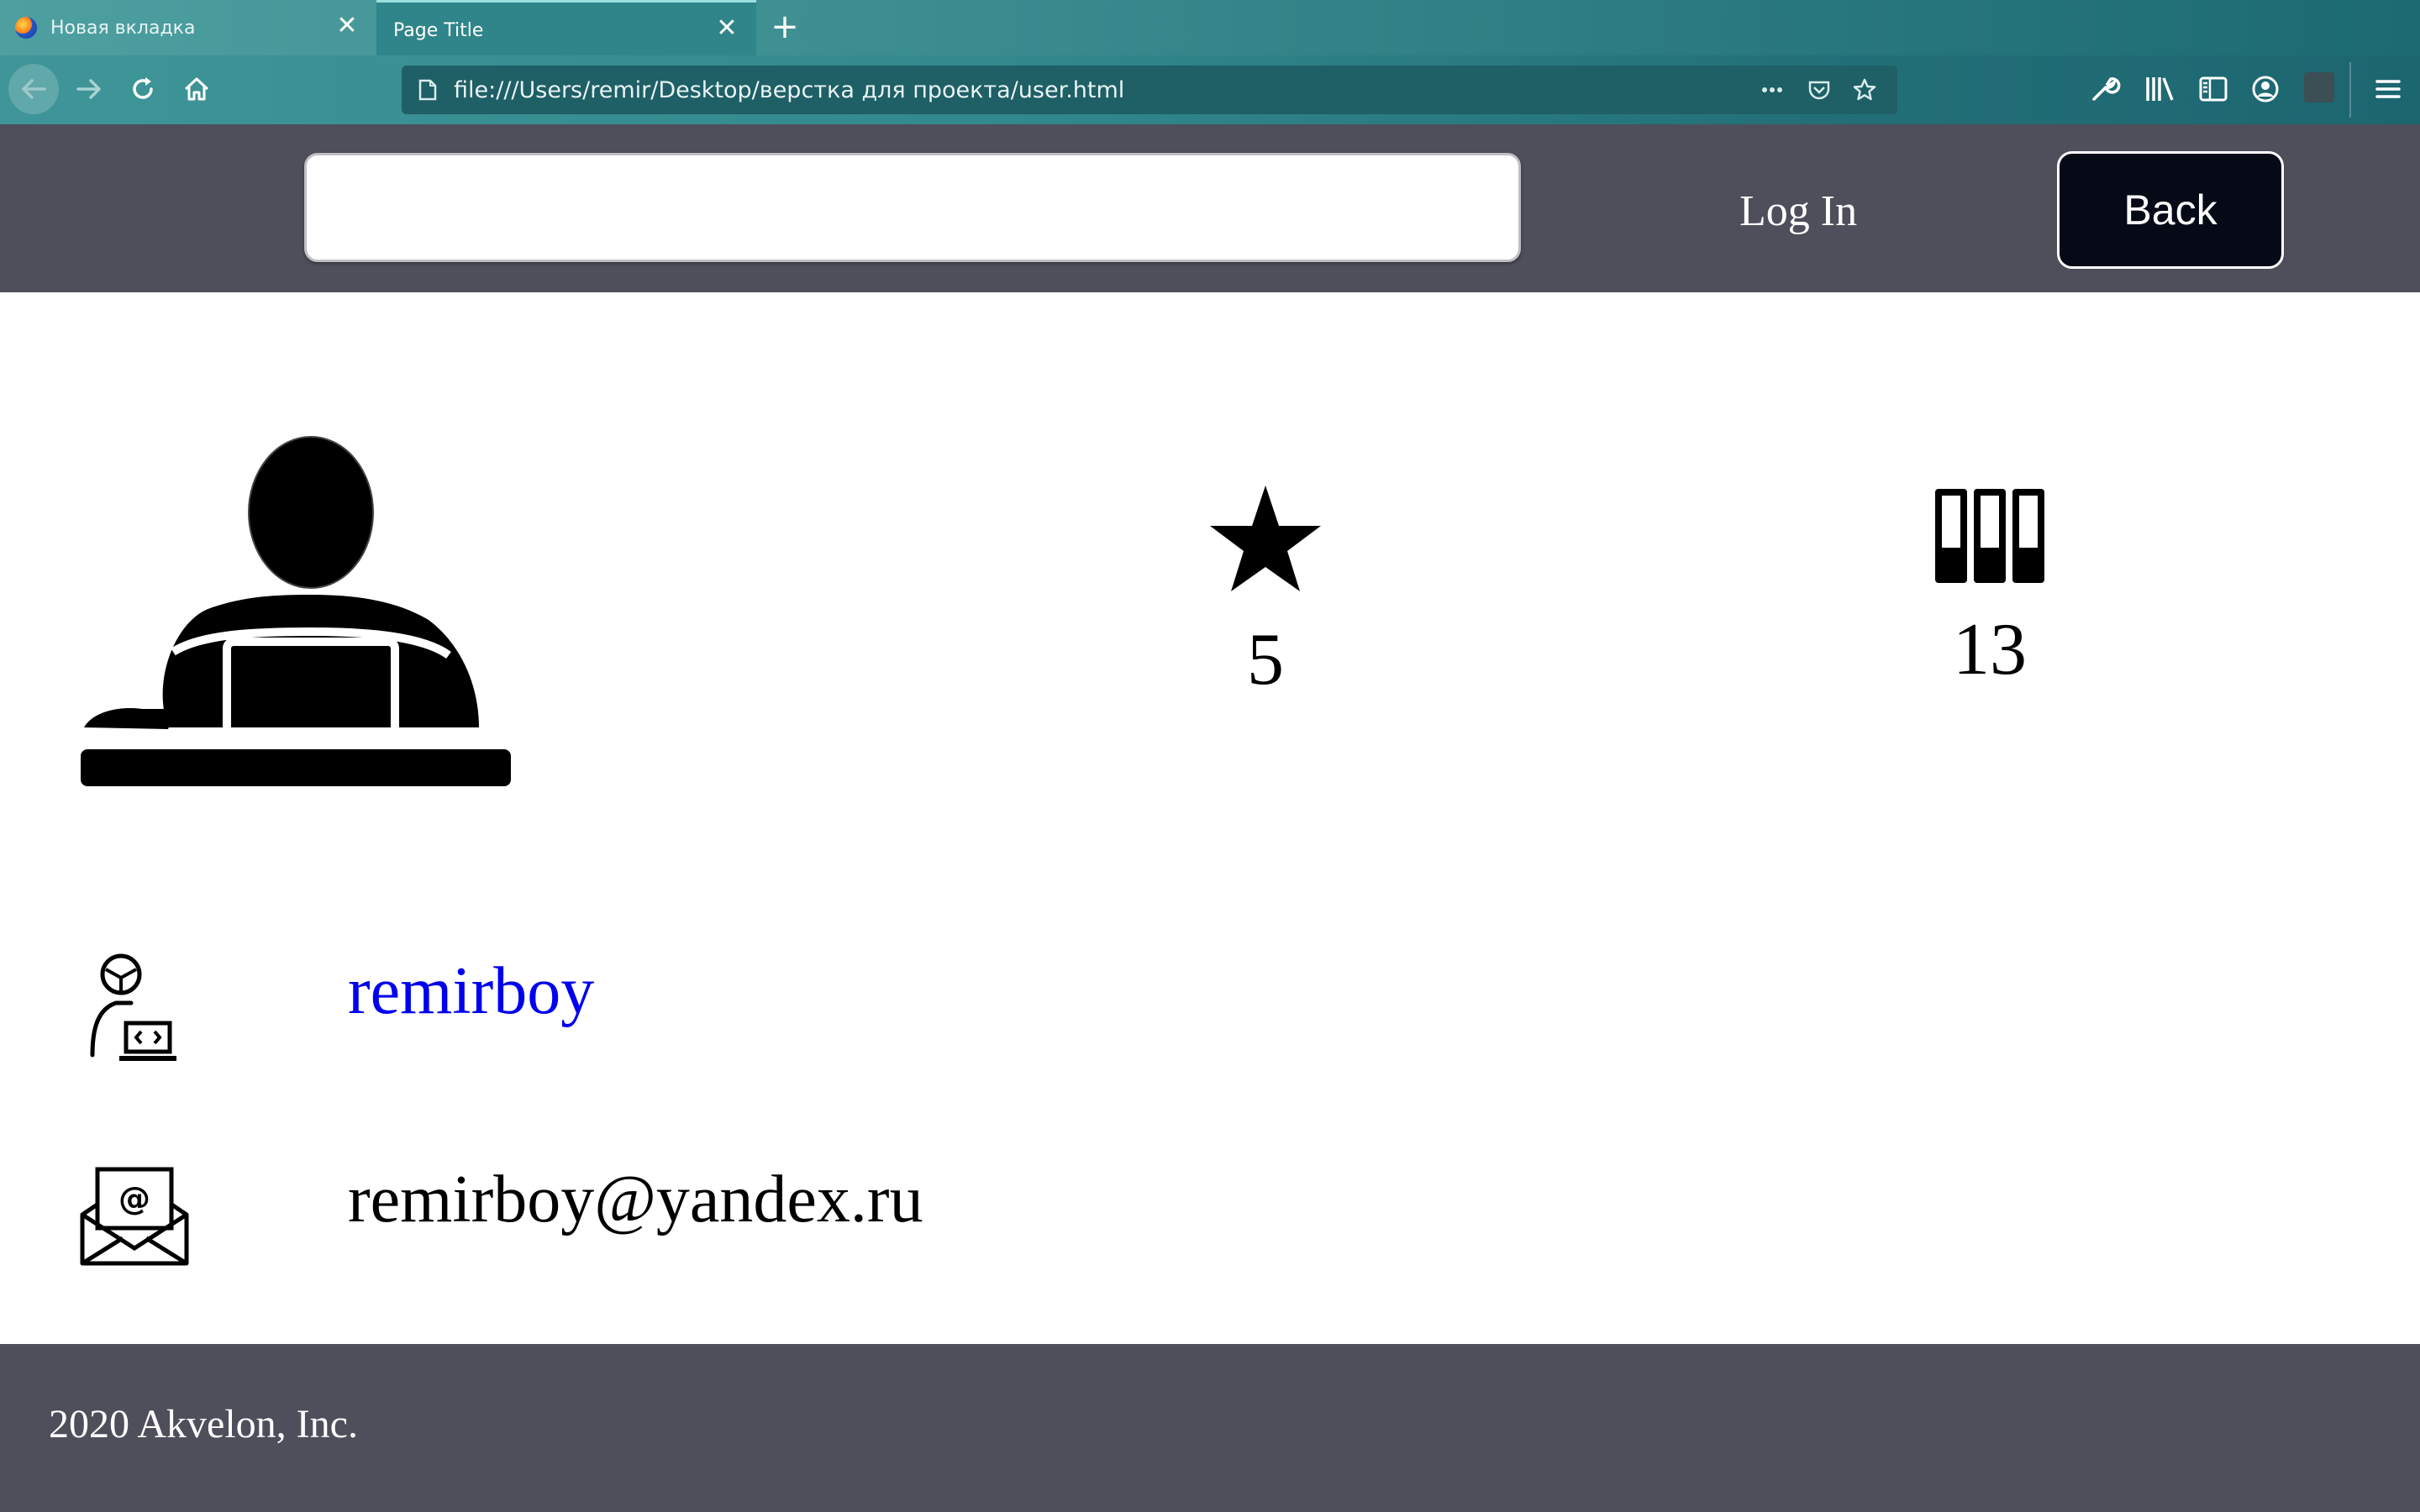  I want to click on firefox-icon, so click(26, 28).